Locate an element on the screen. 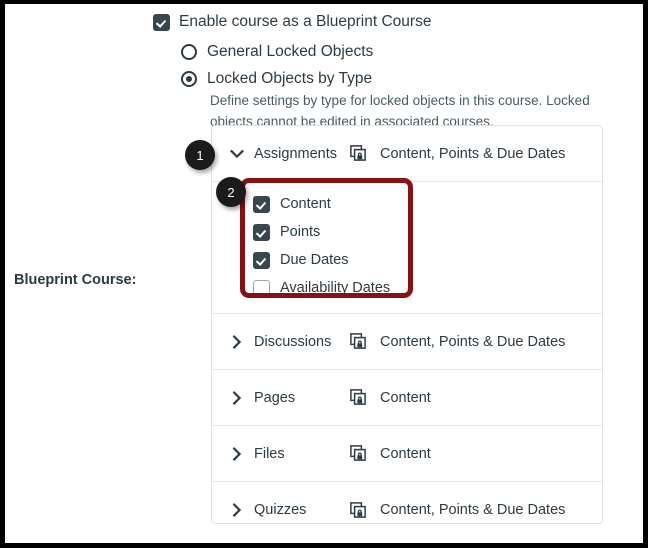  accordion-settings-files: Content is located at coordinates (405, 453).